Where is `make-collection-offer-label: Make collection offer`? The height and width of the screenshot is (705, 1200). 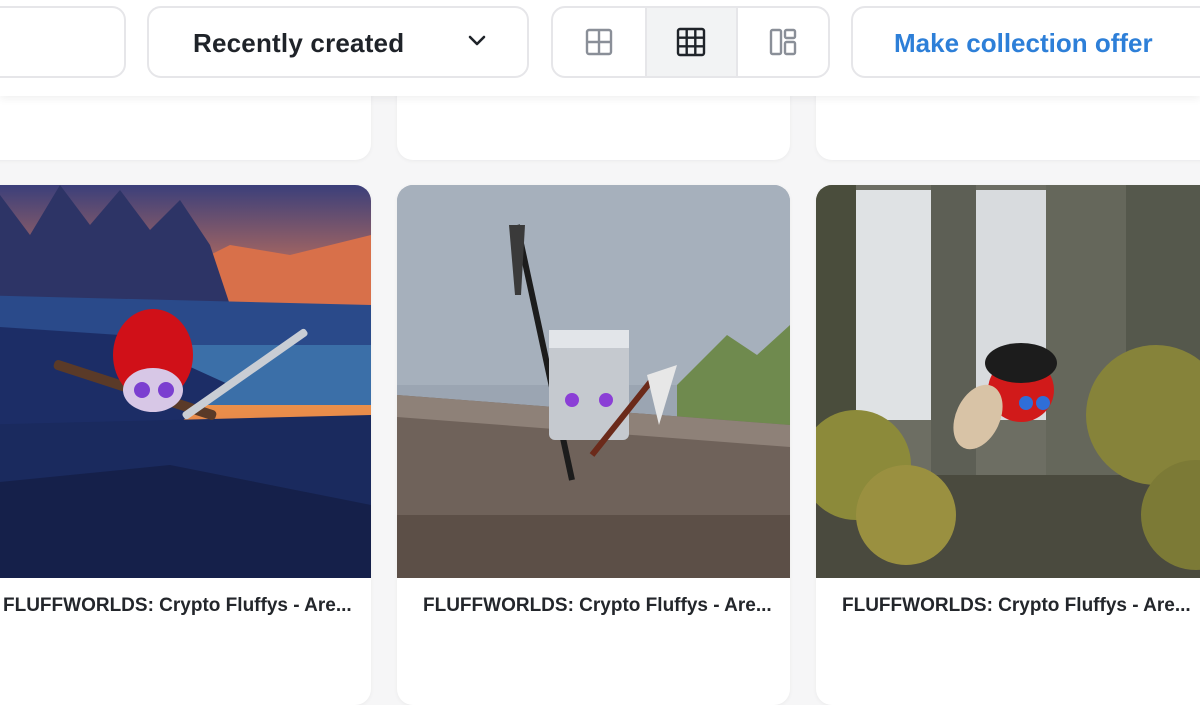 make-collection-offer-label: Make collection offer is located at coordinates (1023, 43).